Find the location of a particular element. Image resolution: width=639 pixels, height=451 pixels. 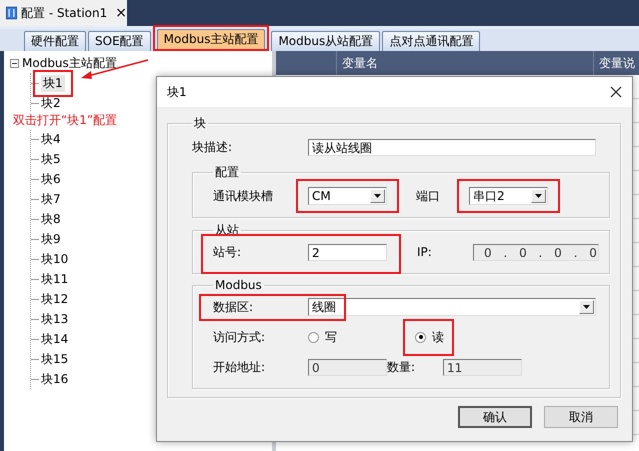

field-label: 访问方式: is located at coordinates (239, 337).